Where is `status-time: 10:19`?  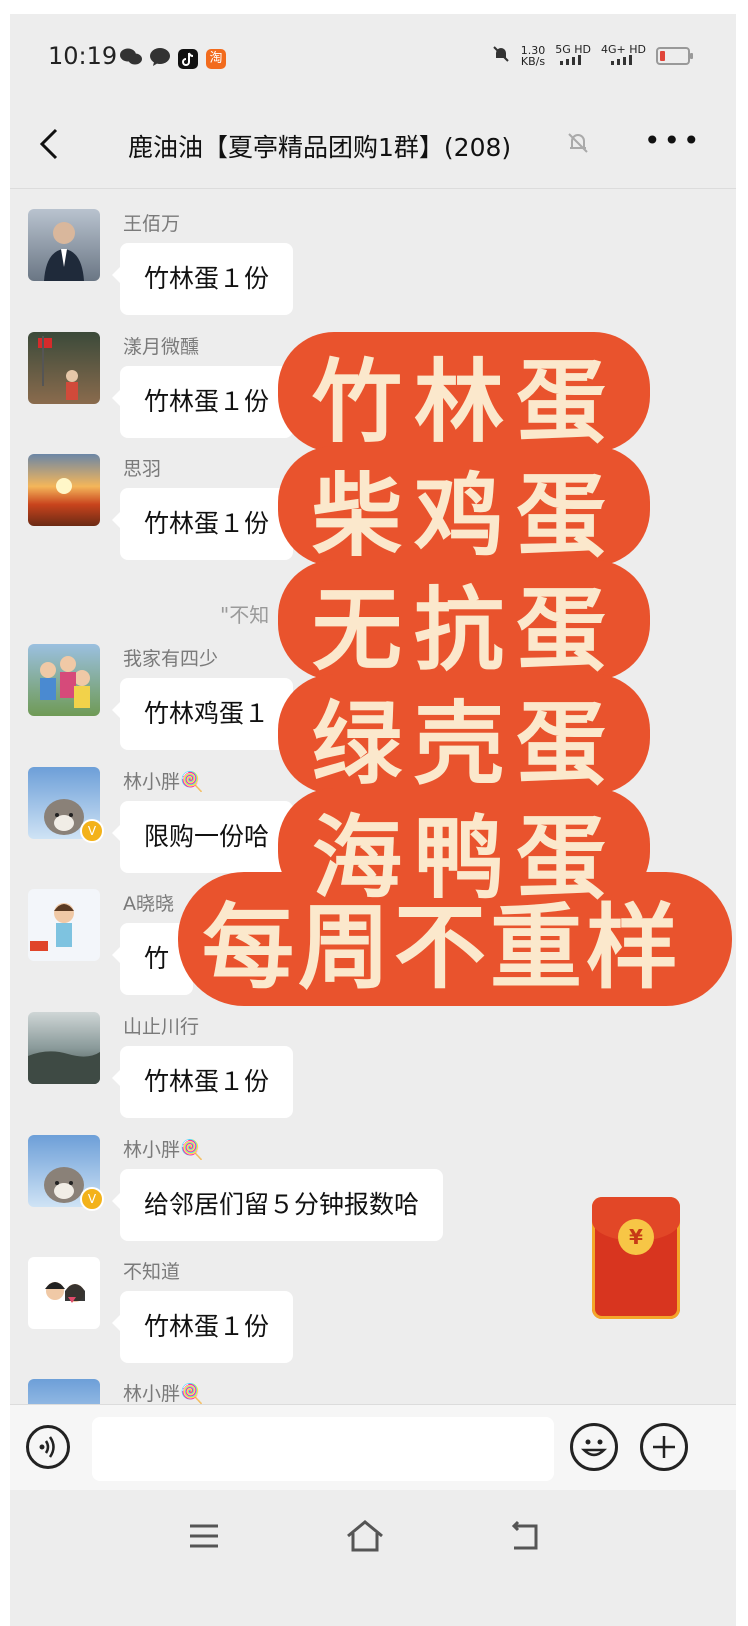 status-time: 10:19 is located at coordinates (83, 56).